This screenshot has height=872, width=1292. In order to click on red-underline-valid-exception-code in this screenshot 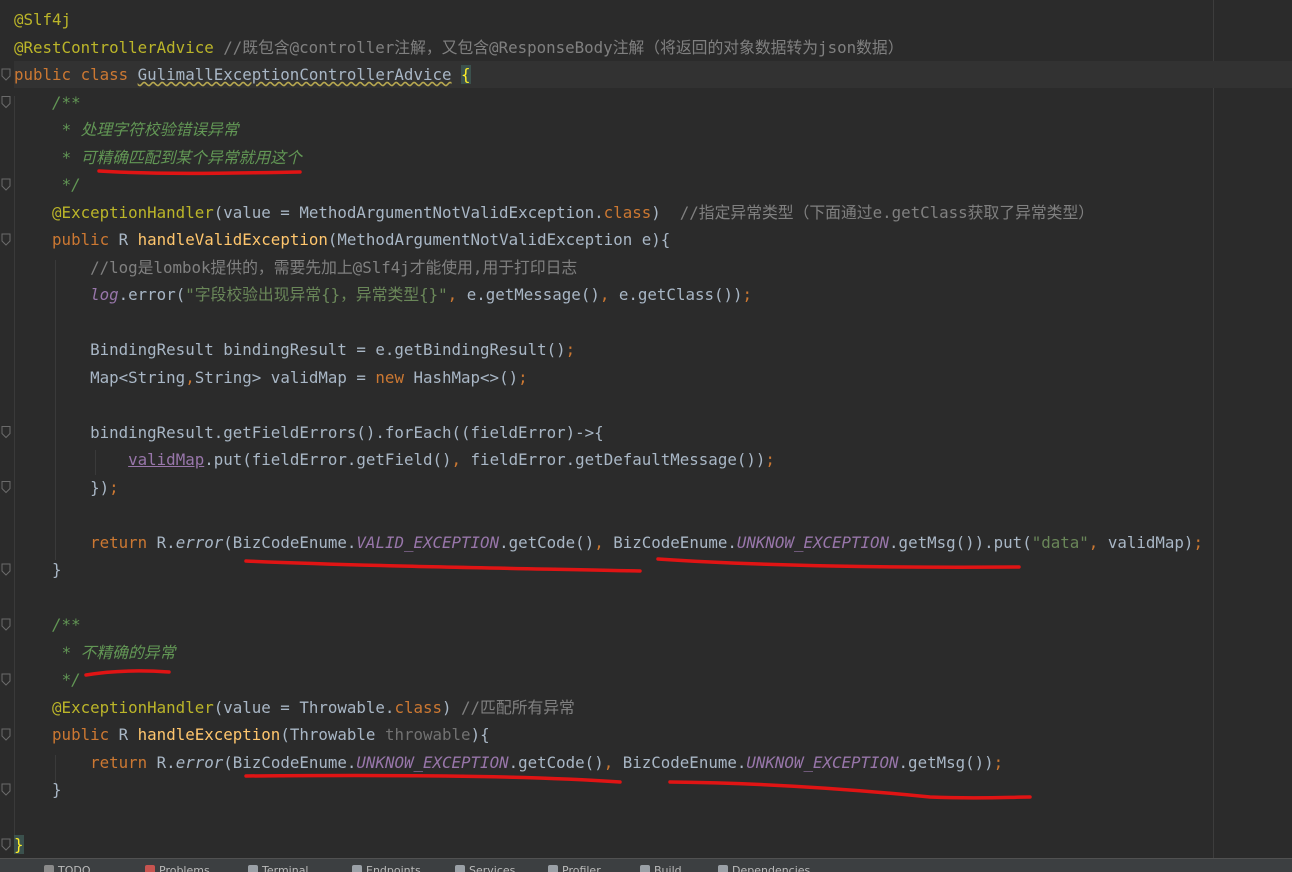, I will do `click(443, 566)`.